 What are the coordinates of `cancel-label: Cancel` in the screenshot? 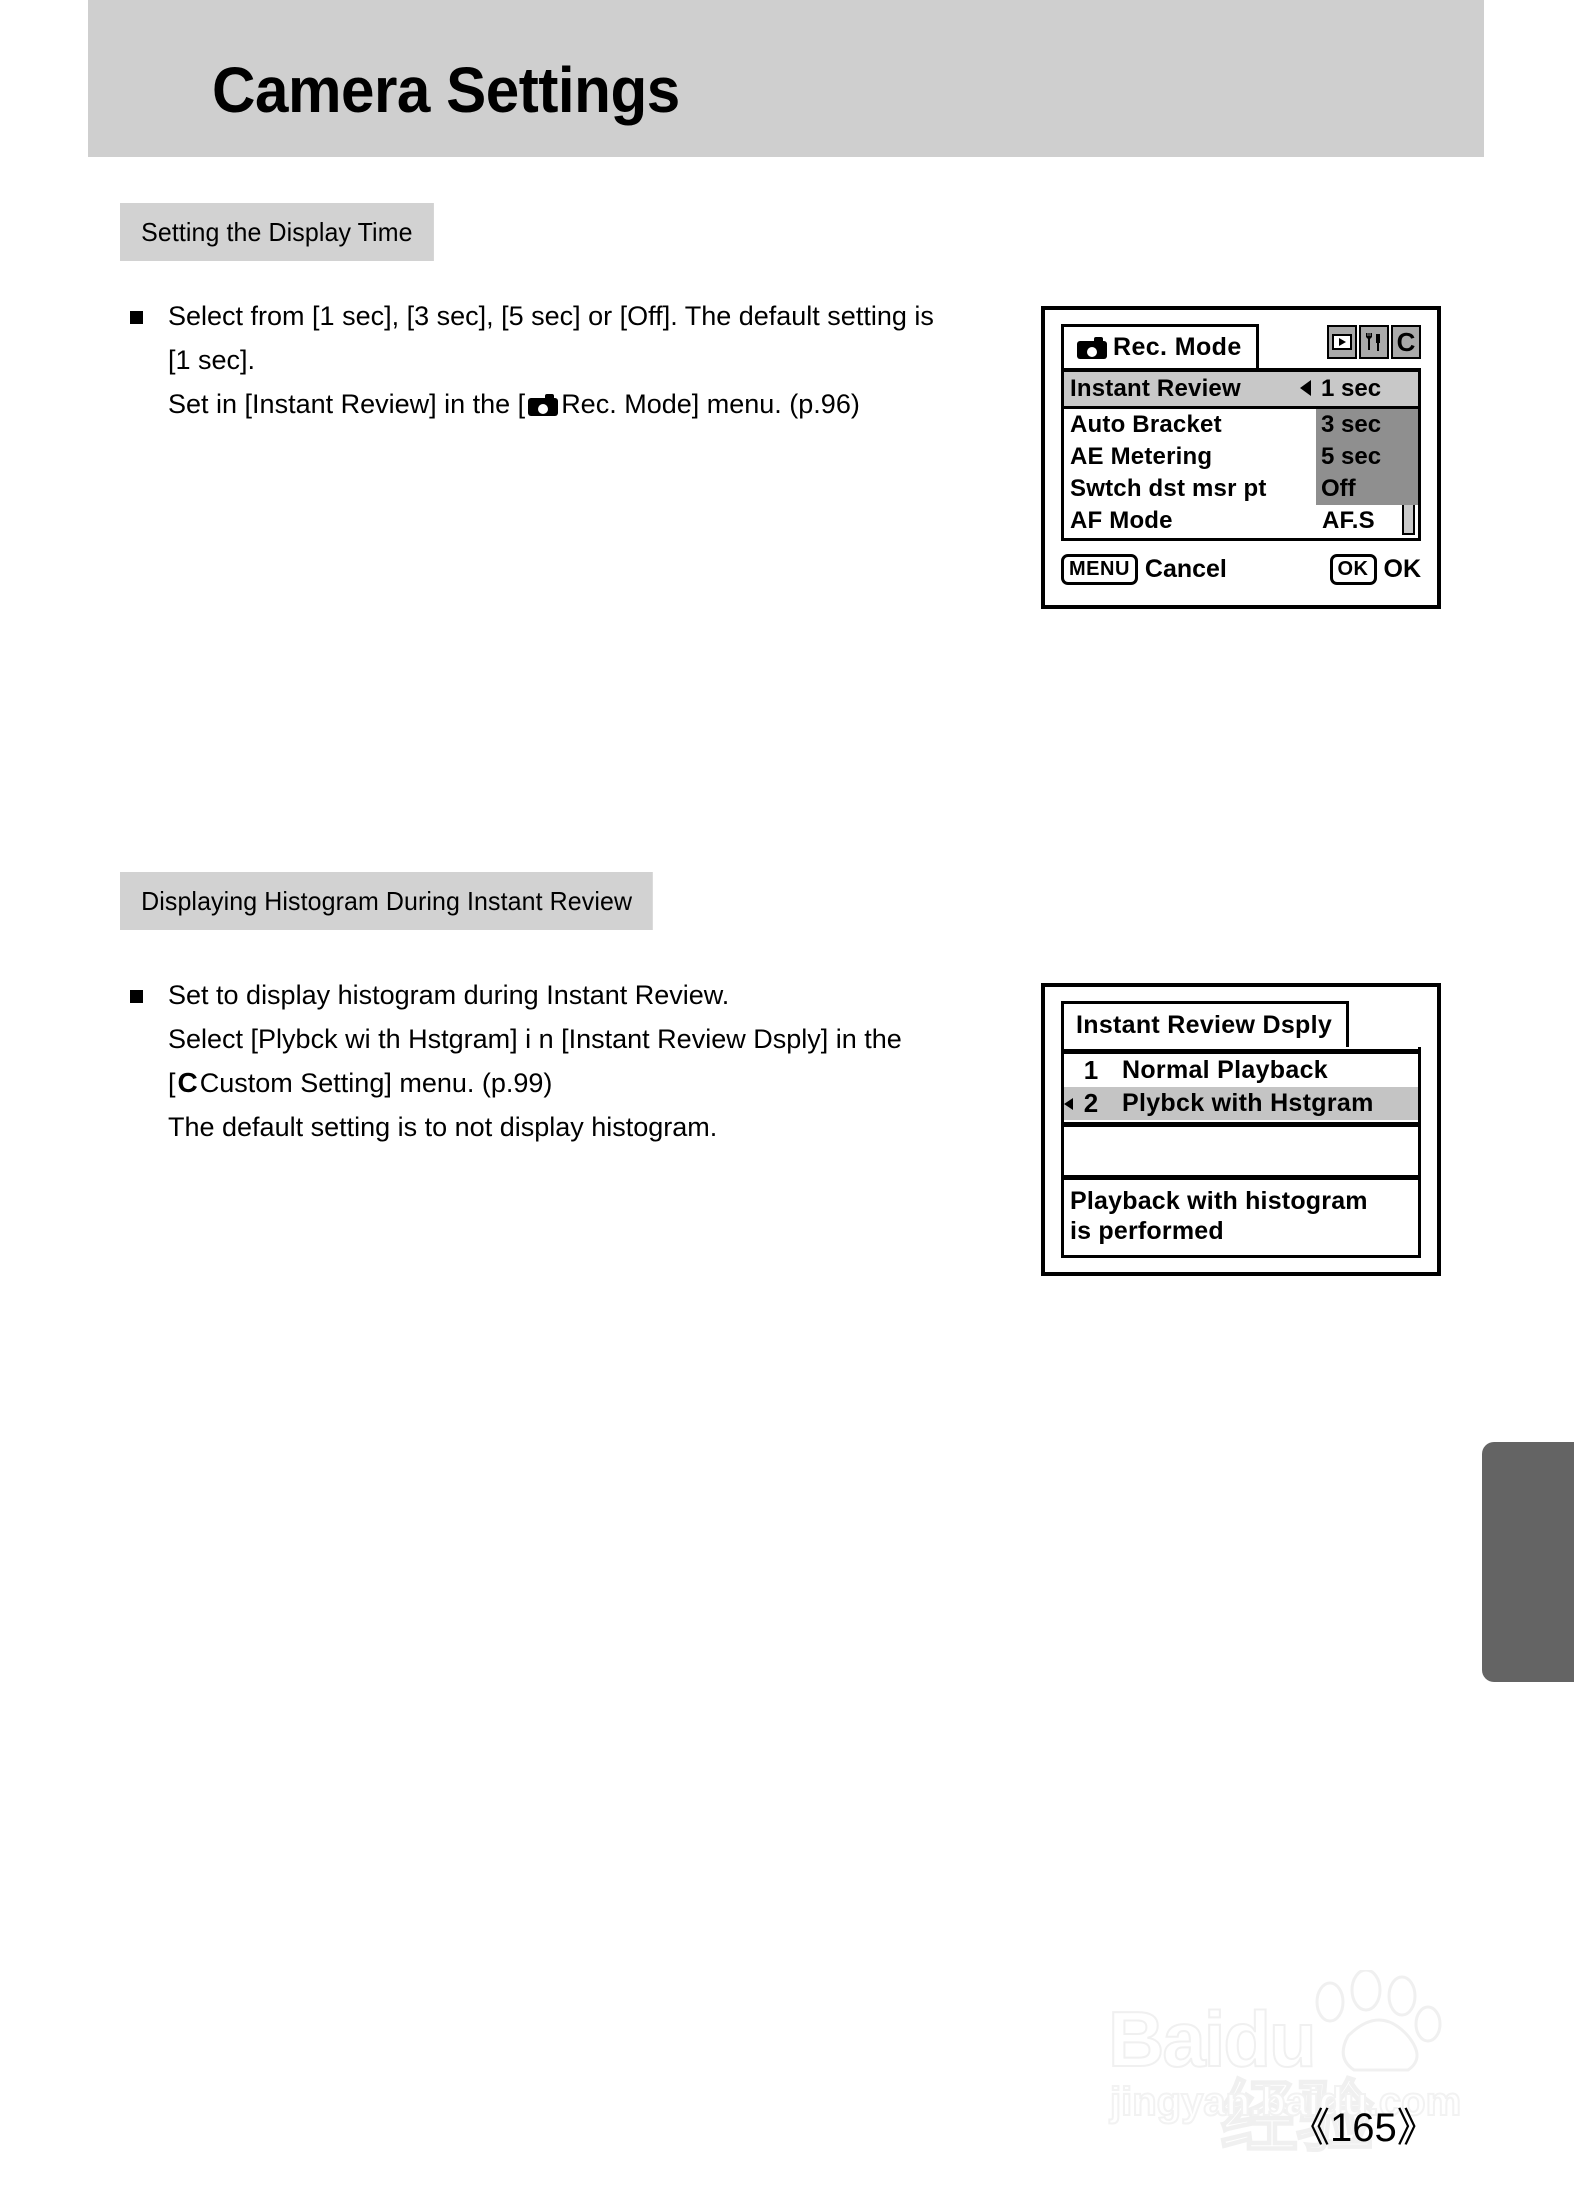 It's located at (1185, 568).